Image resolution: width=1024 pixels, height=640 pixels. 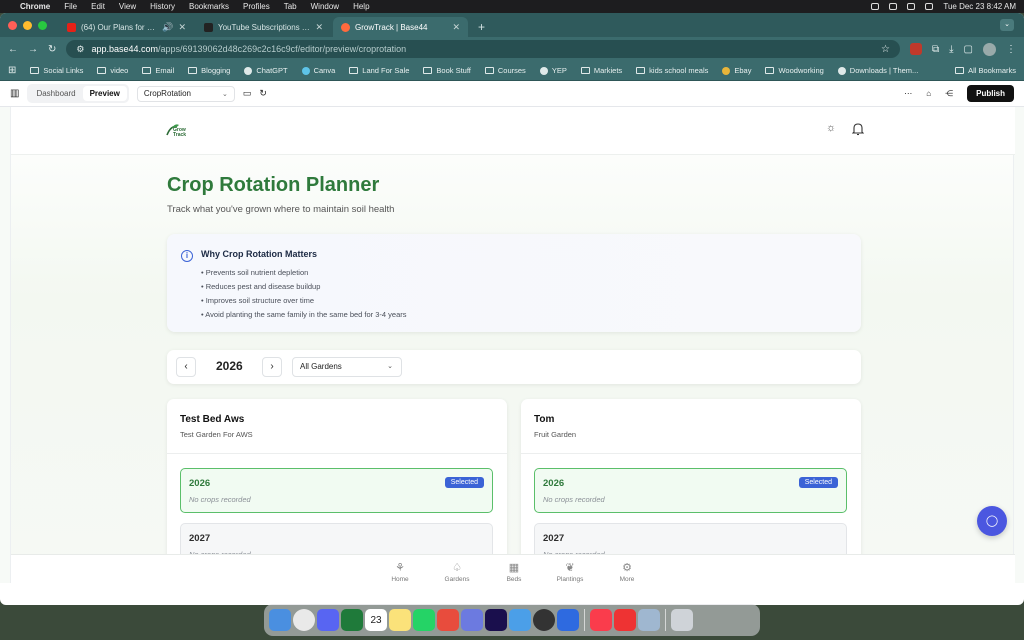 What do you see at coordinates (13, 49) in the screenshot?
I see `back-arrow-icon: ←` at bounding box center [13, 49].